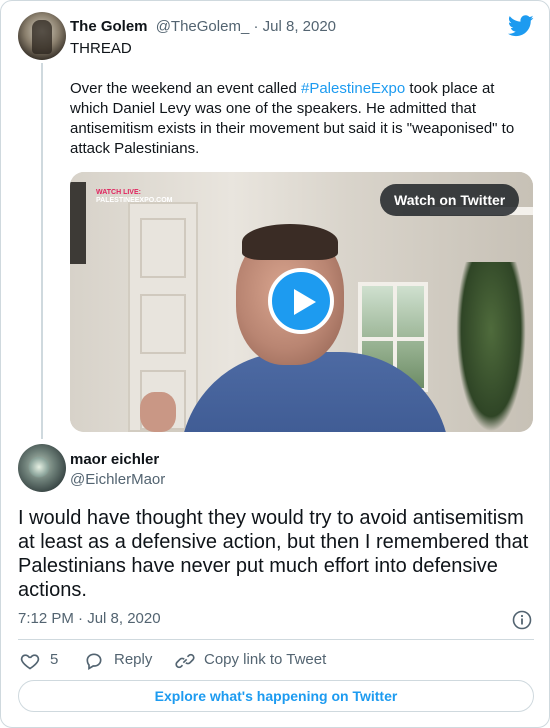 This screenshot has height=728, width=550. I want to click on video-watermark: WATCH LIVE: PALESTINEEXPO.COM, so click(134, 197).